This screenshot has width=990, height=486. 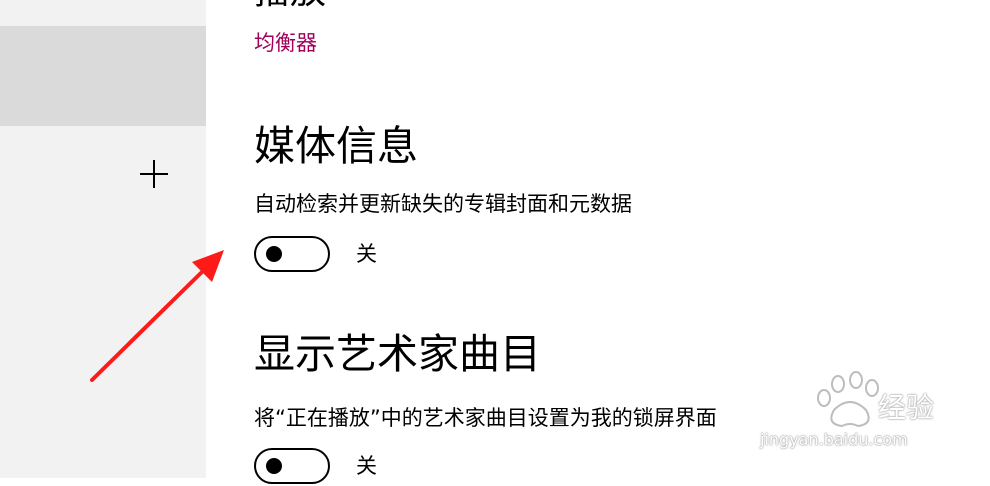 I want to click on sidebar-selected-item, so click(x=103, y=76).